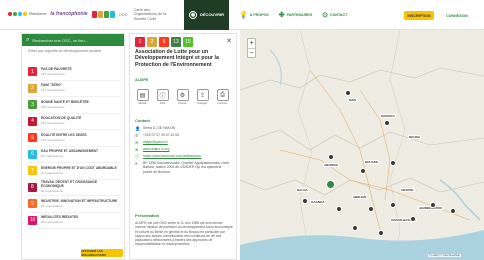  Describe the element at coordinates (142, 103) in the screenshot. I see `action-label: Identité` at that location.